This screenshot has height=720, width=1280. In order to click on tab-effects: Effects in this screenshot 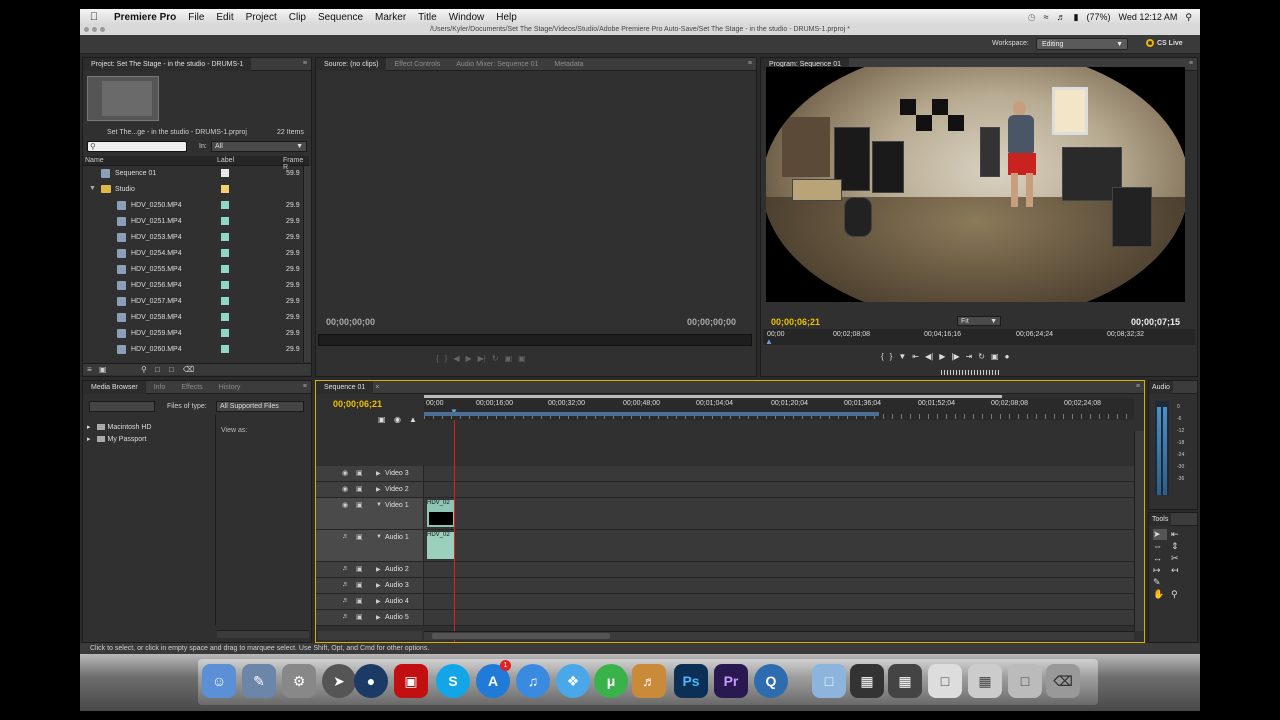, I will do `click(191, 387)`.